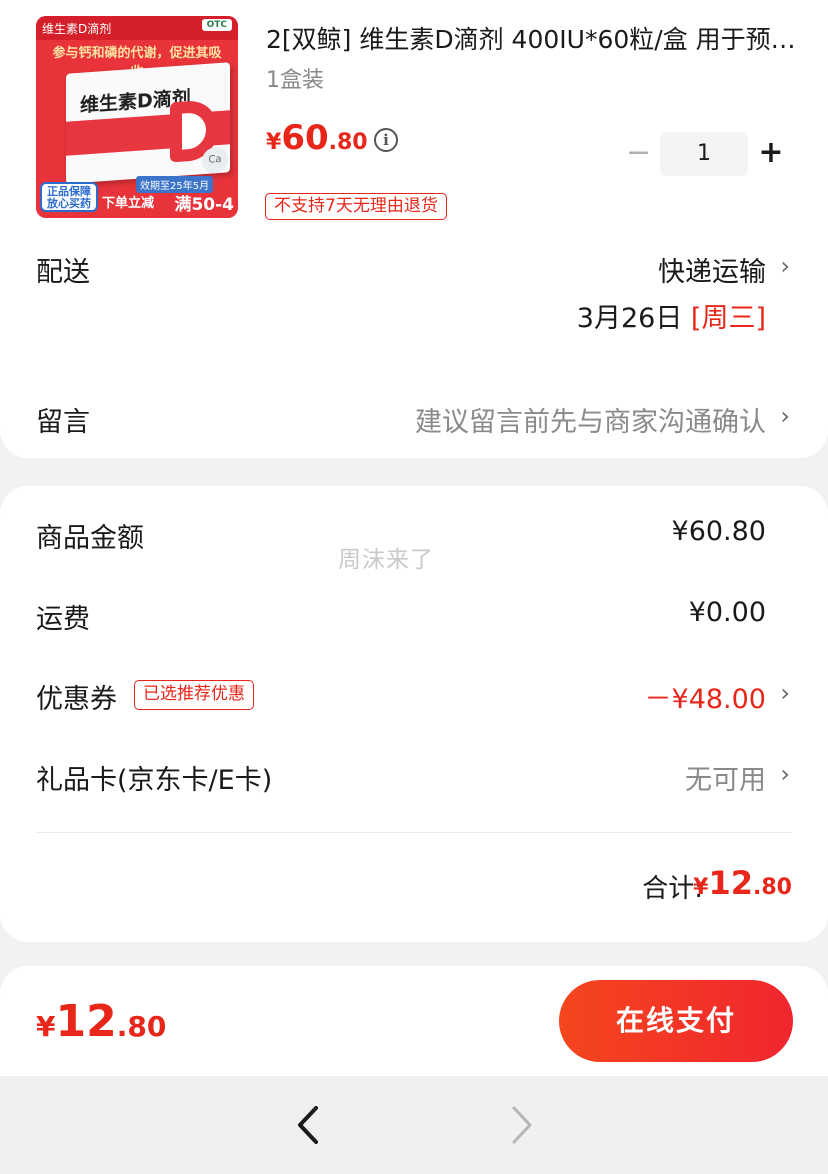 This screenshot has width=828, height=1174. What do you see at coordinates (386, 560) in the screenshot?
I see `watermark-text: 周沫来了` at bounding box center [386, 560].